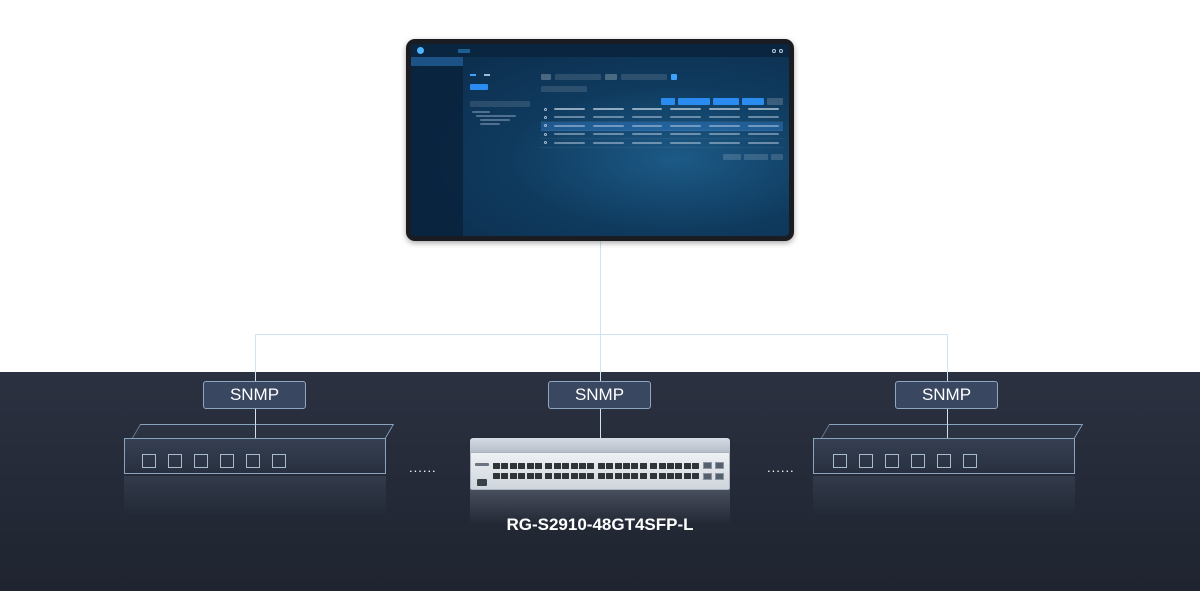 The height and width of the screenshot is (591, 1200). Describe the element at coordinates (482, 482) in the screenshot. I see `switch-console-port` at that location.